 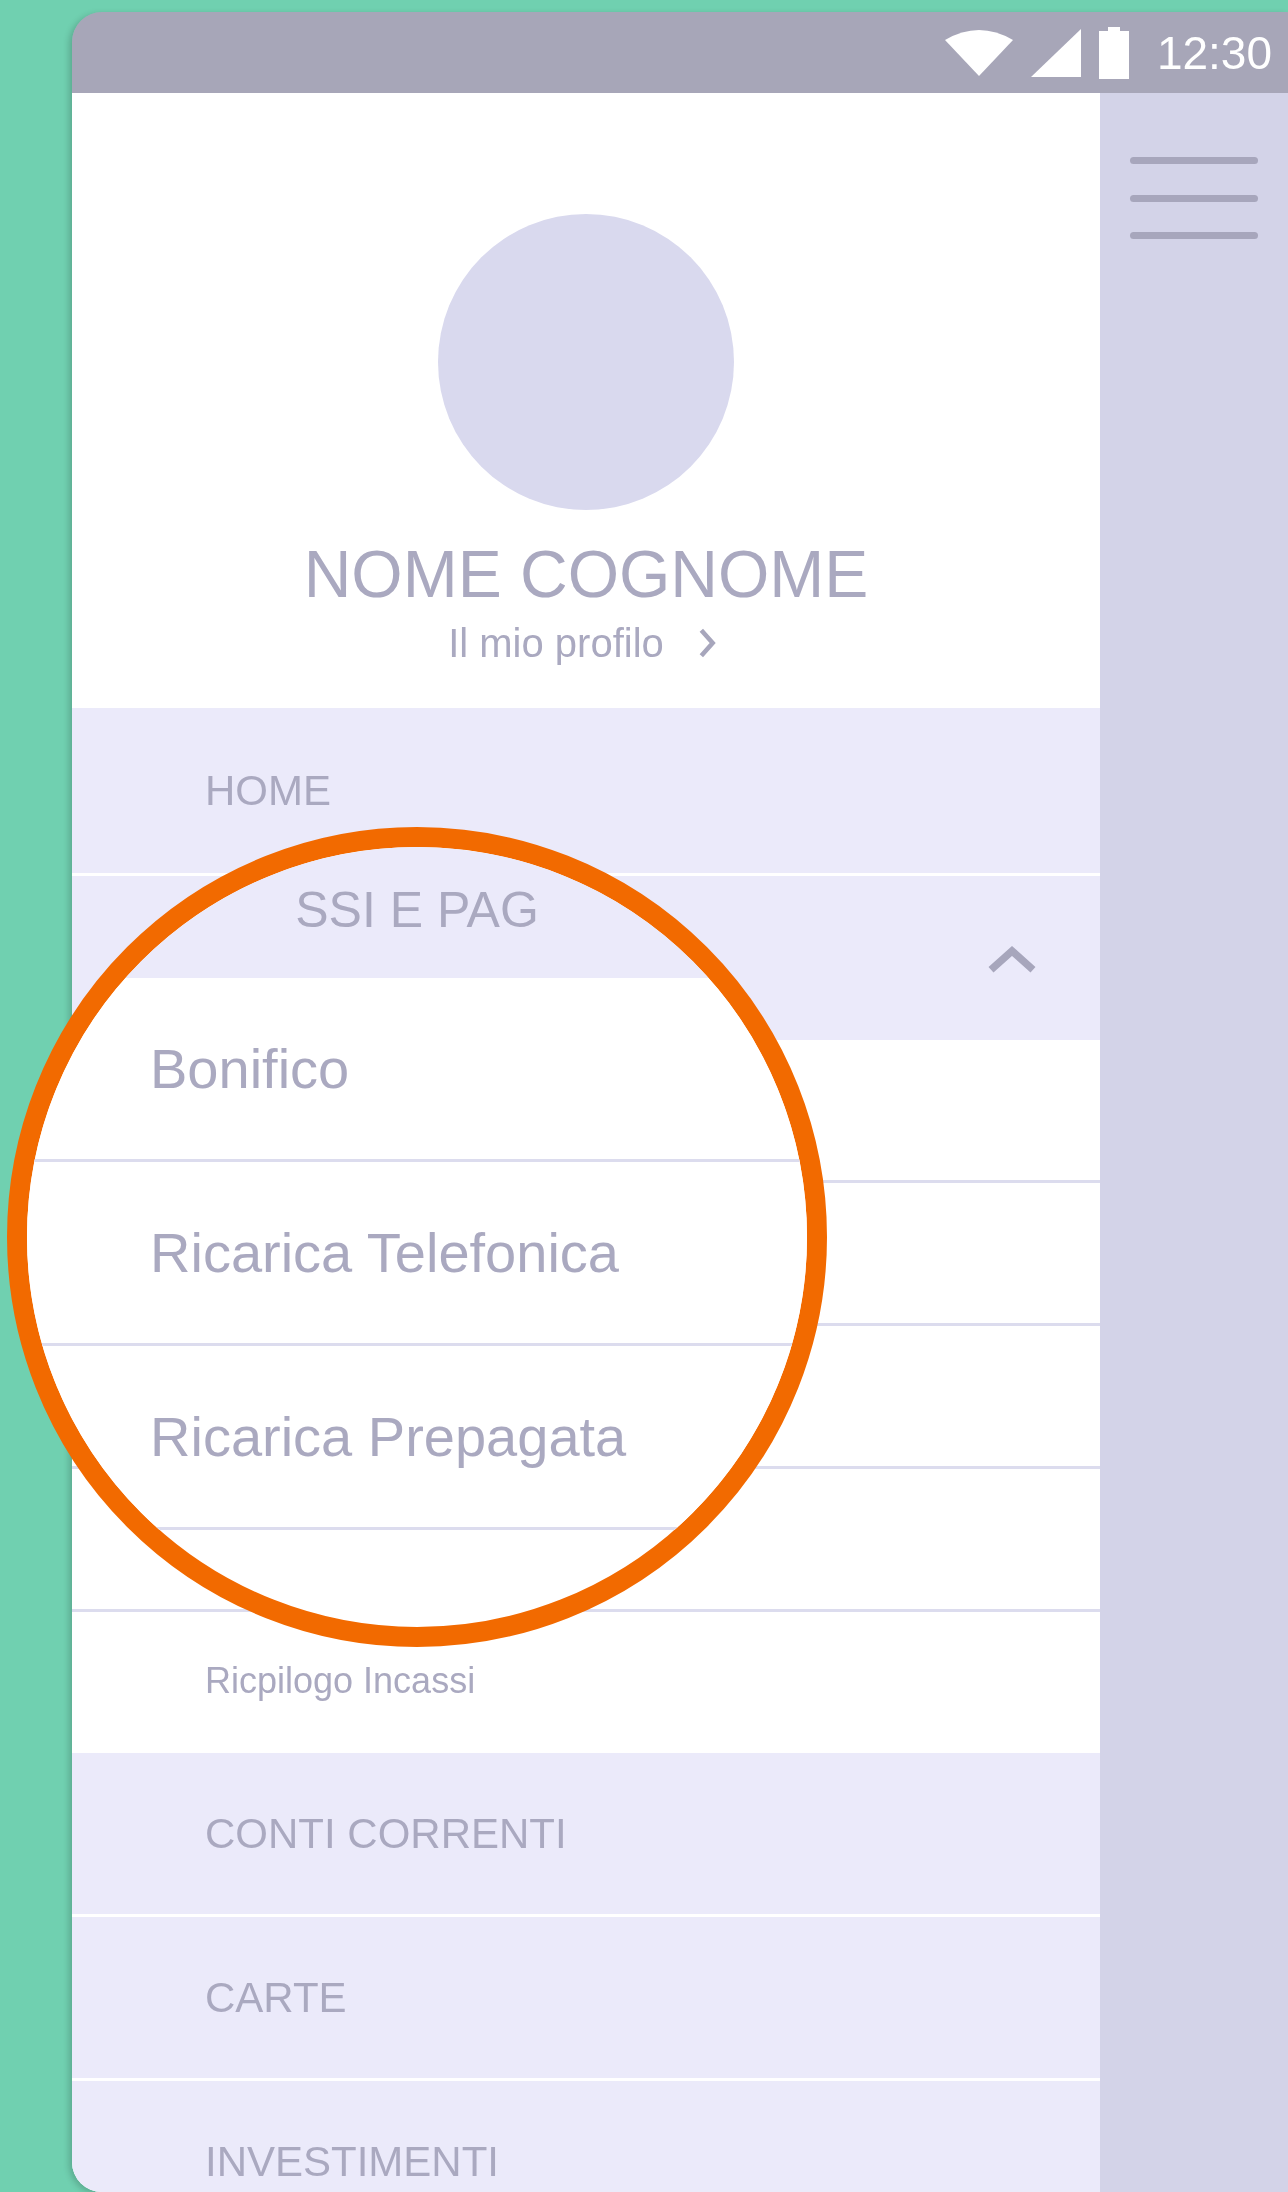 What do you see at coordinates (586, 1996) in the screenshot?
I see `menu-item: CARTE` at bounding box center [586, 1996].